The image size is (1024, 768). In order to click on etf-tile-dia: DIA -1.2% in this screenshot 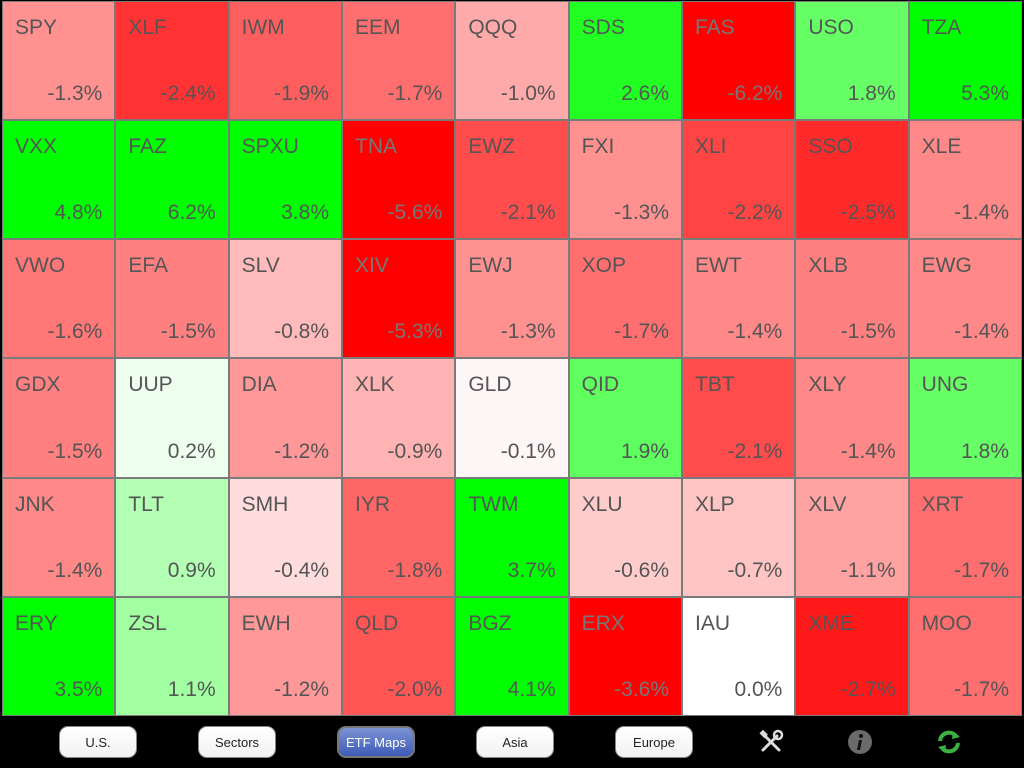, I will do `click(285, 418)`.